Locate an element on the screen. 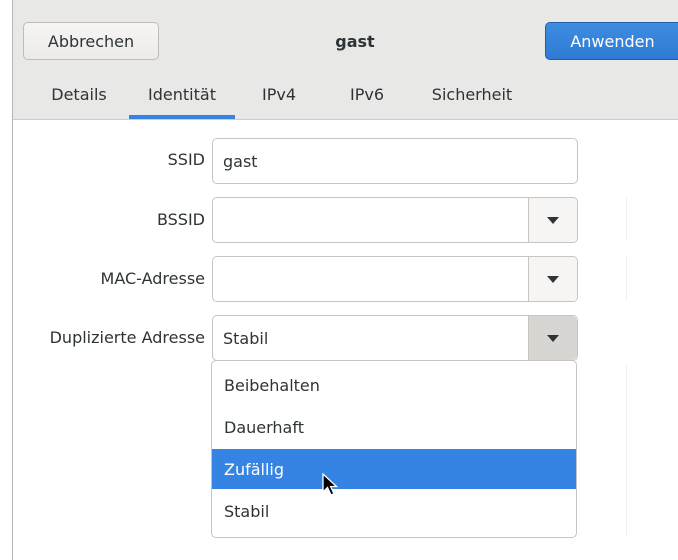 The height and width of the screenshot is (560, 678). tab-details: Details is located at coordinates (79, 94).